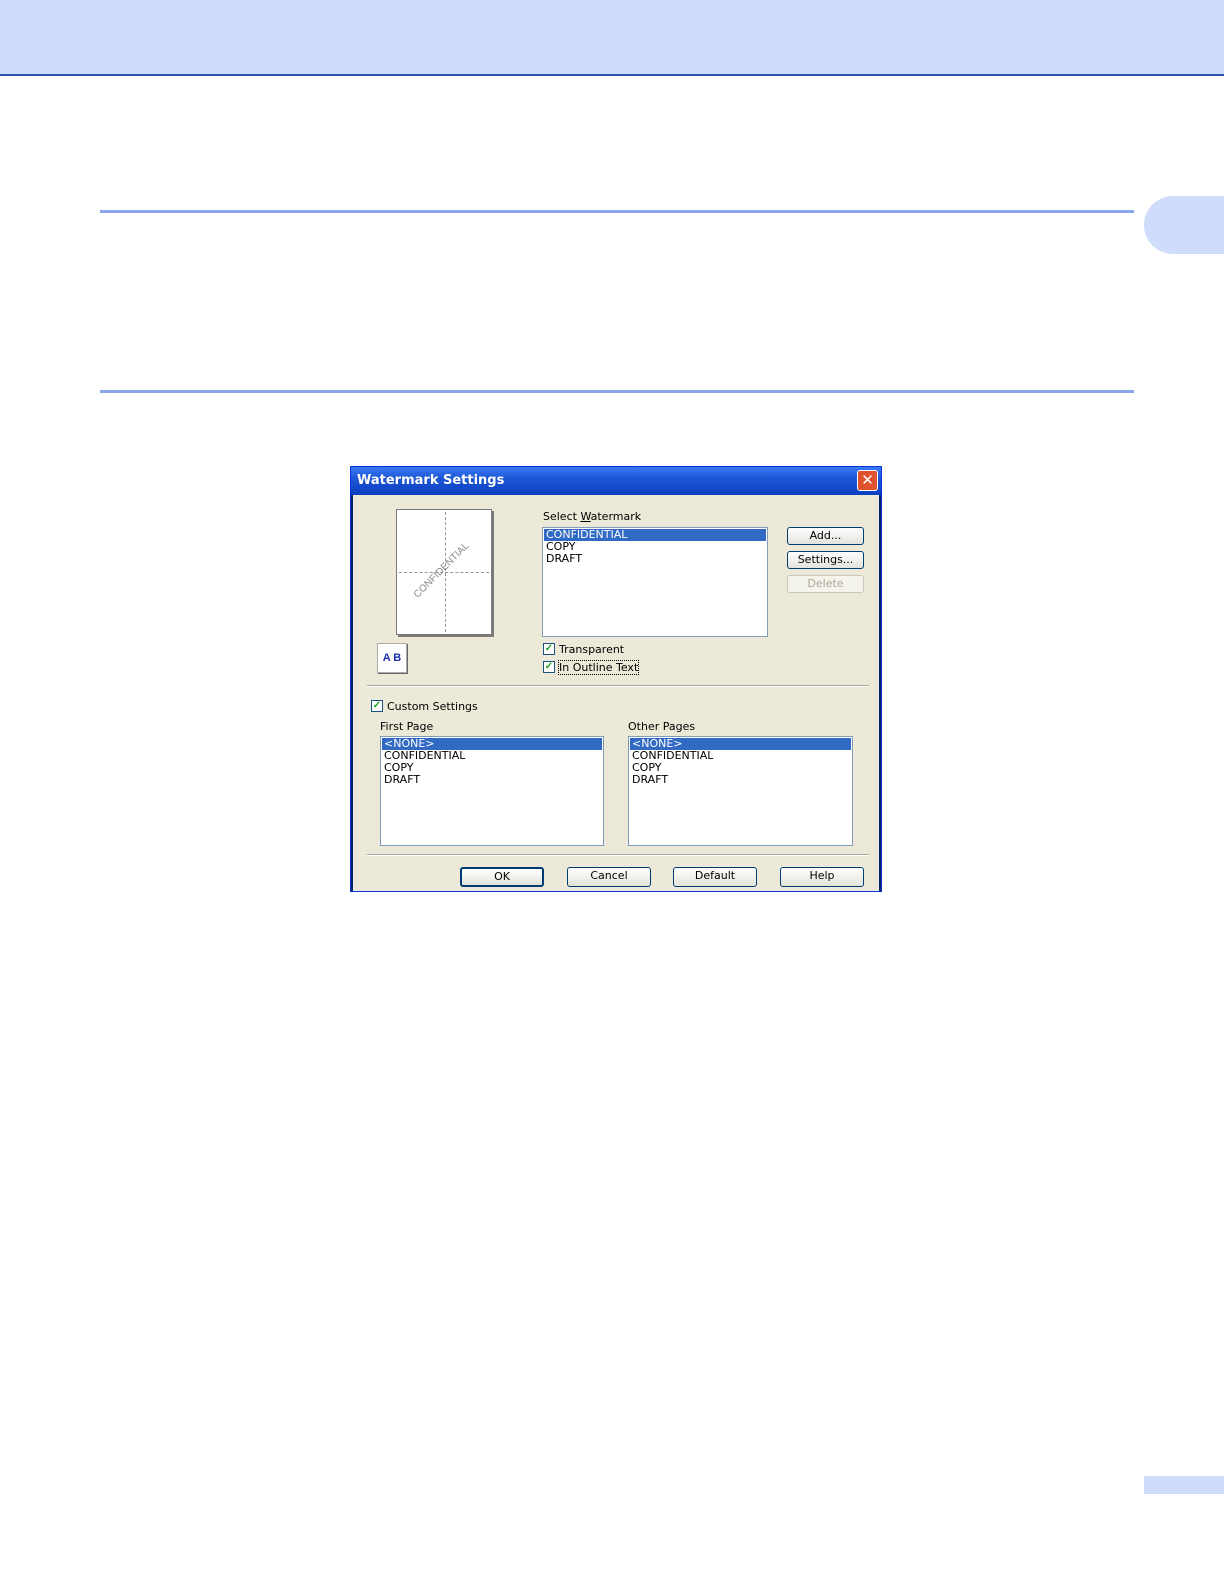  Describe the element at coordinates (392, 658) in the screenshot. I see `text-style-button: A B` at that location.